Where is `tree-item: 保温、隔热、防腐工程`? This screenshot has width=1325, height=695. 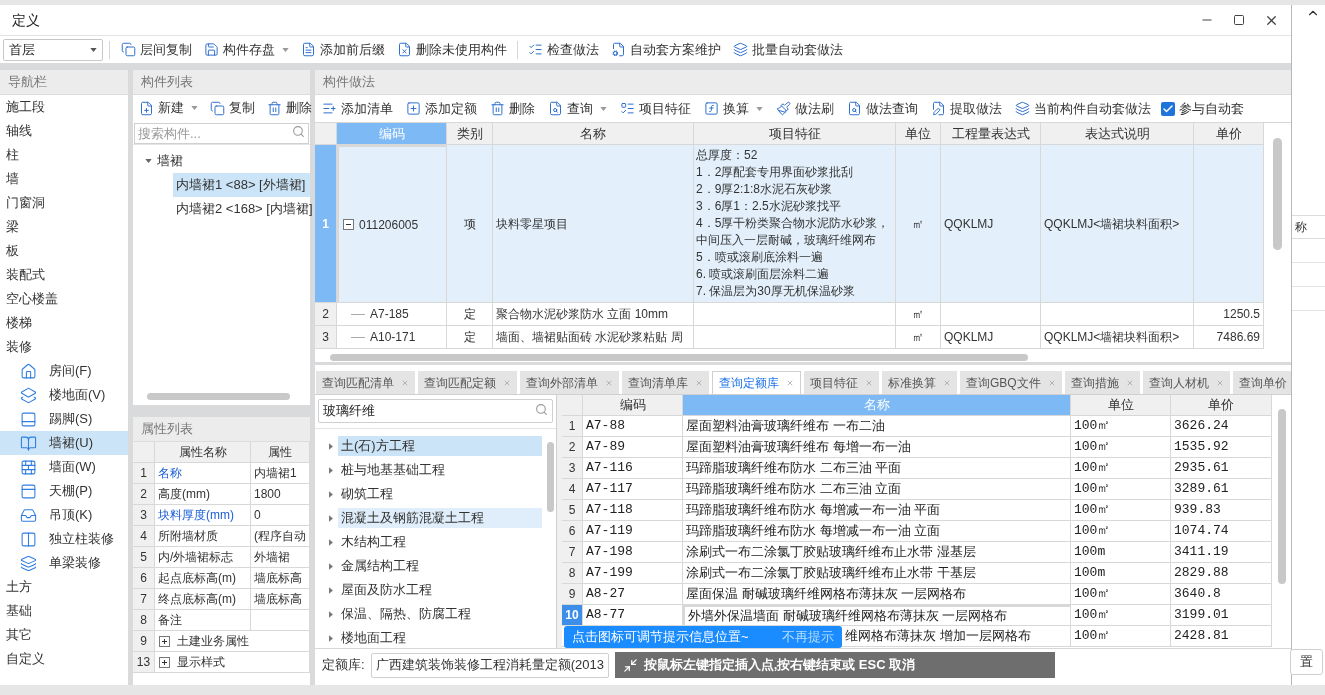
tree-item: 保温、隔热、防腐工程 is located at coordinates (440, 614).